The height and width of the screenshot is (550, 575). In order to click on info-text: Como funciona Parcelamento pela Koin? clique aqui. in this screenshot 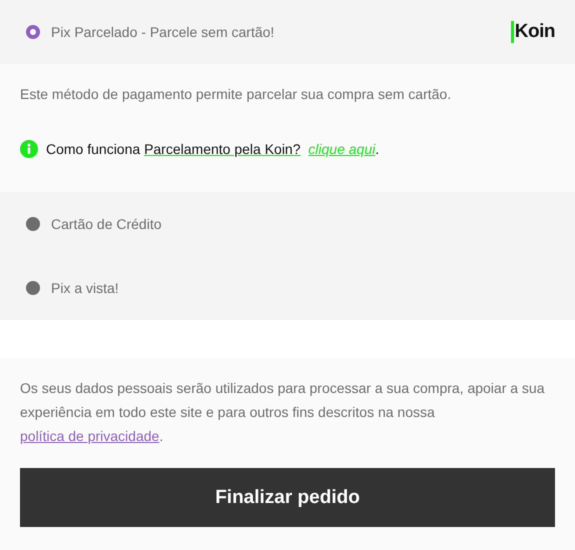, I will do `click(213, 149)`.